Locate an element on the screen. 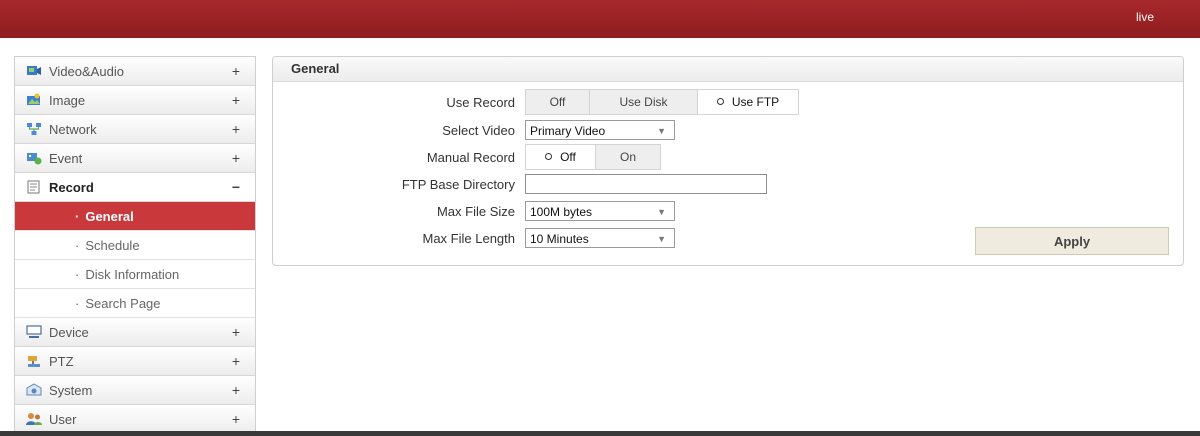 The image size is (1200, 436). sidebar-item-label: Network is located at coordinates (73, 129).